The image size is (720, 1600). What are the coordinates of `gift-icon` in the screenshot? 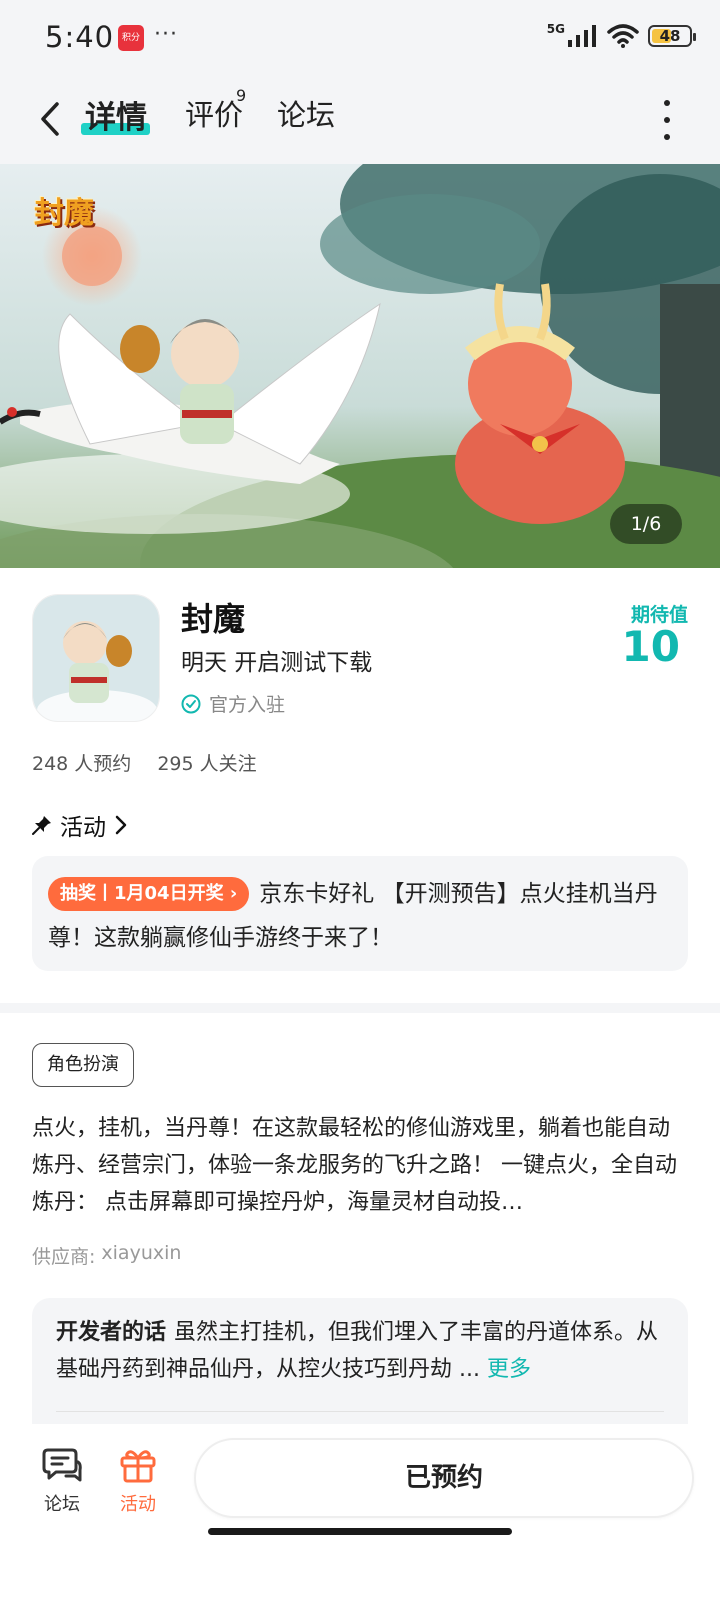 It's located at (138, 1466).